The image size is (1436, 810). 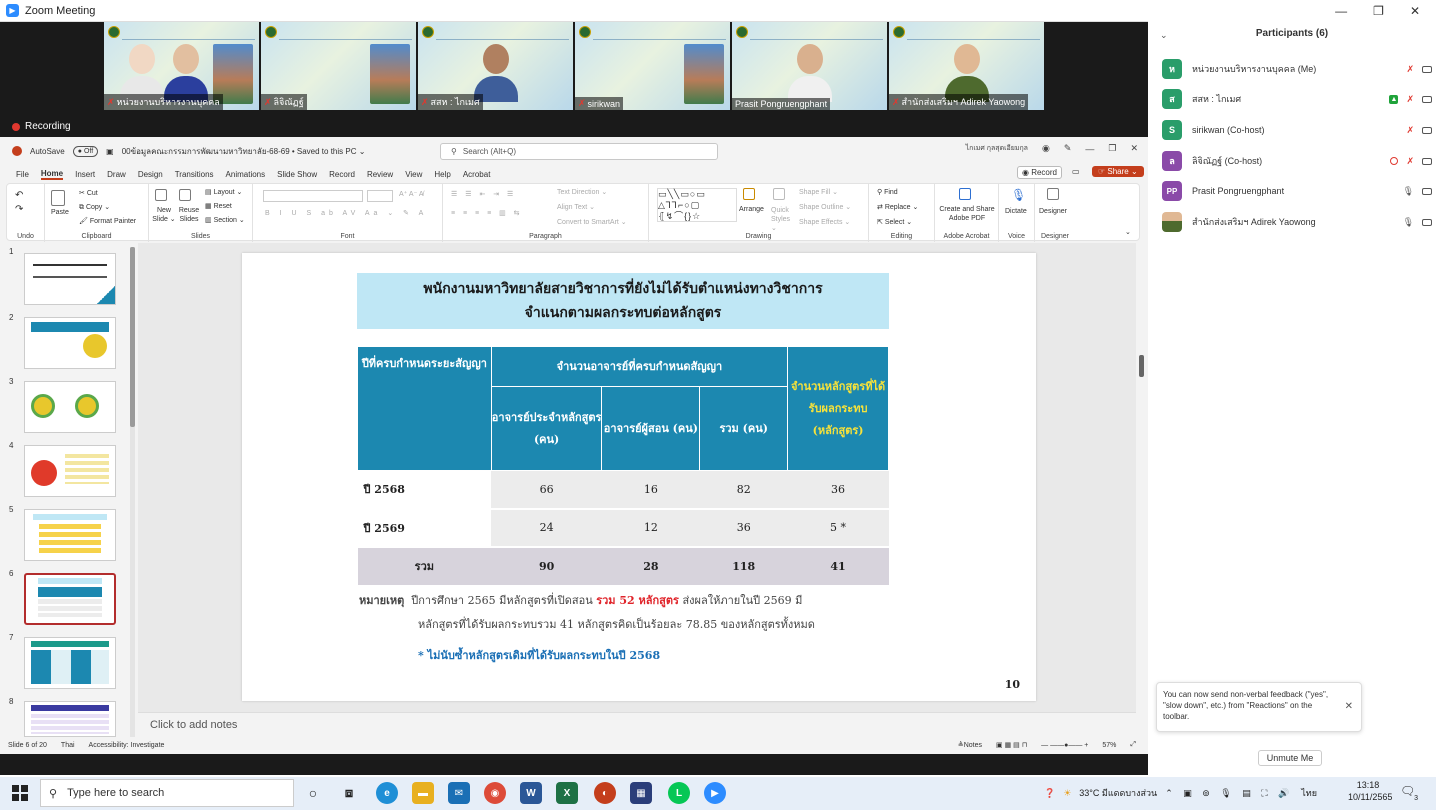 What do you see at coordinates (380, 174) in the screenshot?
I see `menu-review: Review` at bounding box center [380, 174].